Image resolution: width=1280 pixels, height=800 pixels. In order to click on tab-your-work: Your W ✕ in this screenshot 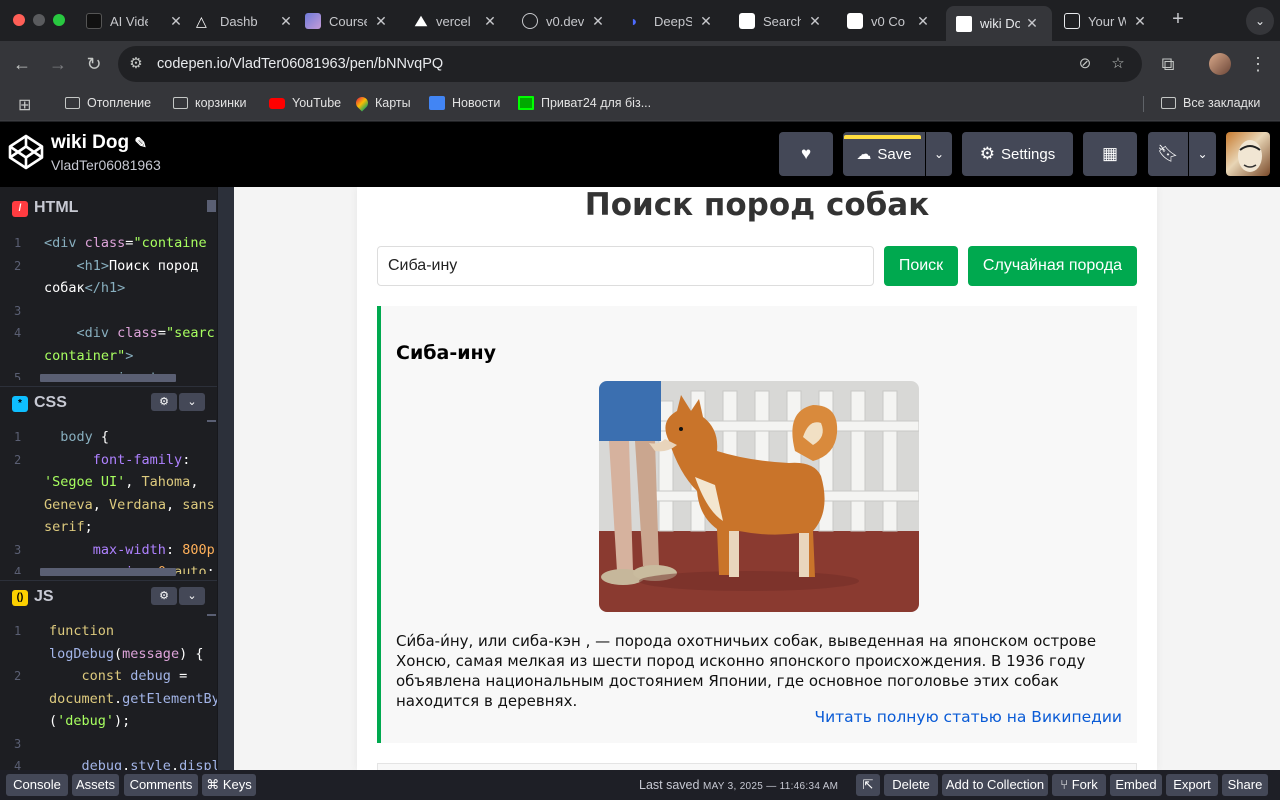, I will do `click(1106, 21)`.